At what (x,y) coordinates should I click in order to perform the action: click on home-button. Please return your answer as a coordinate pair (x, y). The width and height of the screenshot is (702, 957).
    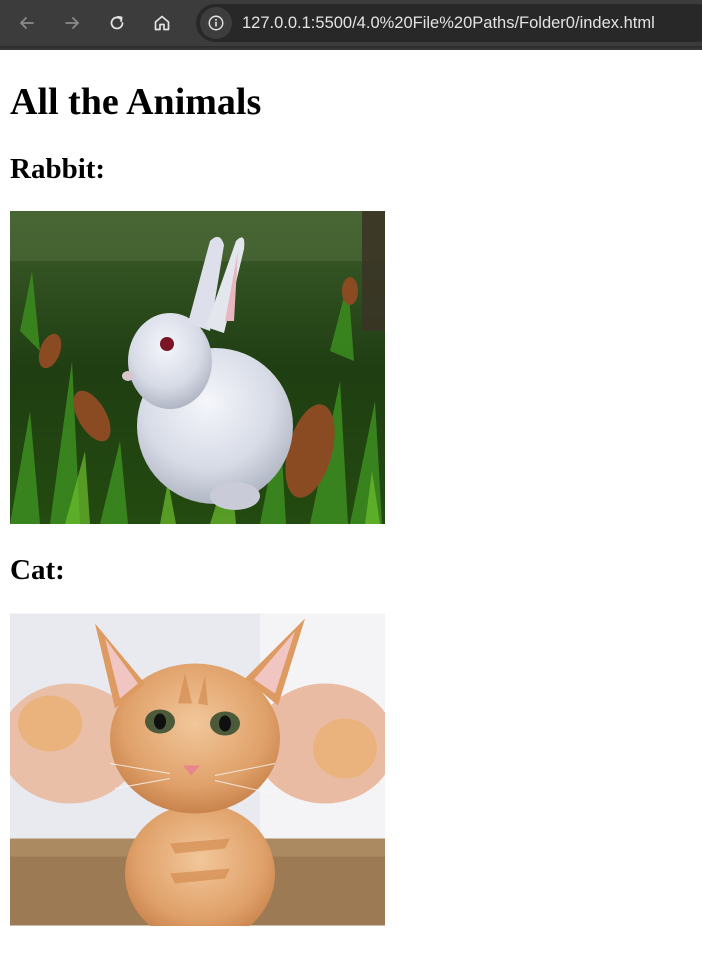
    Looking at the image, I should click on (162, 23).